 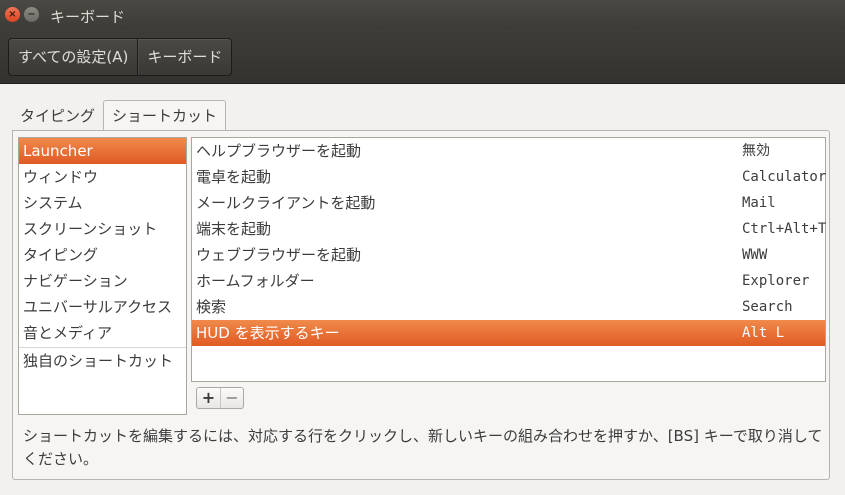 I want to click on breadcrumb: すべての設定(A) キーボード, so click(x=120, y=57).